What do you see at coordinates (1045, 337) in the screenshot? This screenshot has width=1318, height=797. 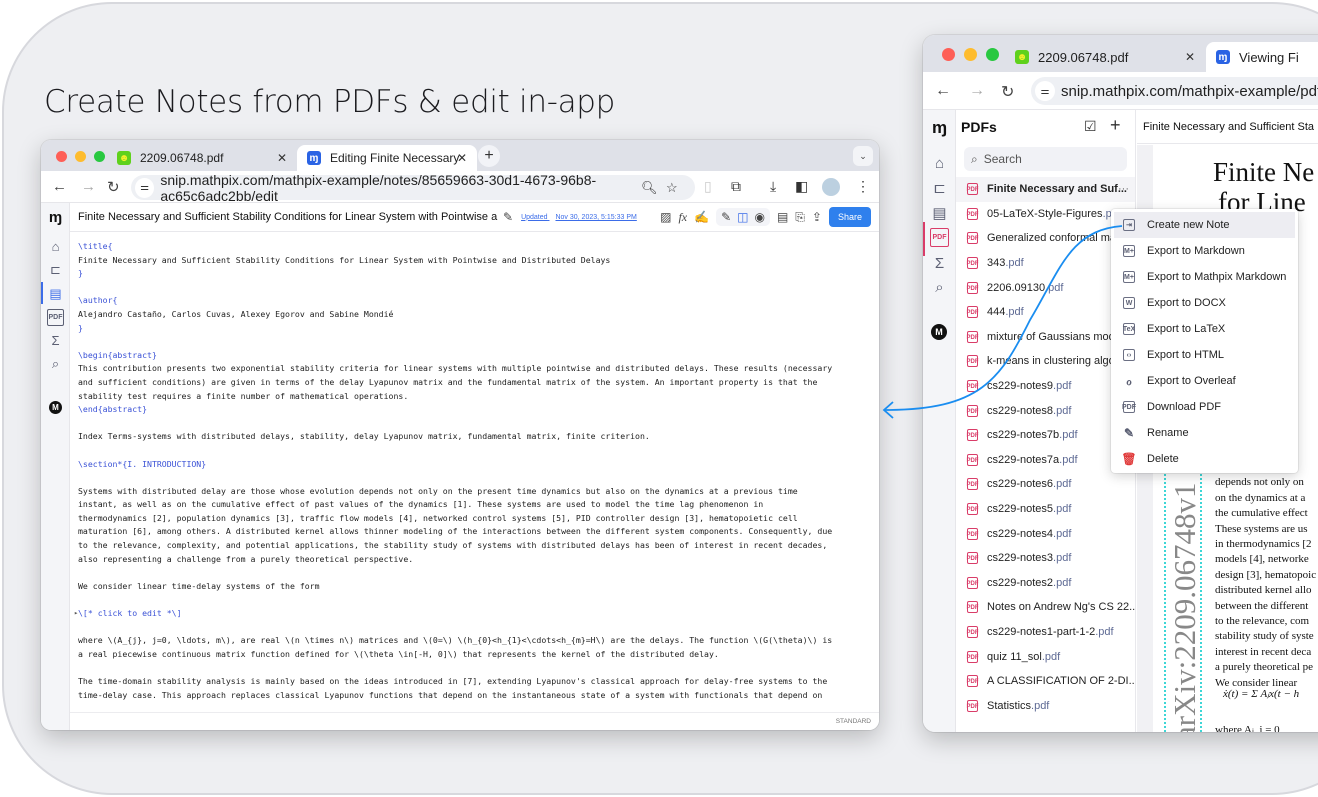 I see `pdf-list-item: PDF mixture of Gaussians model` at bounding box center [1045, 337].